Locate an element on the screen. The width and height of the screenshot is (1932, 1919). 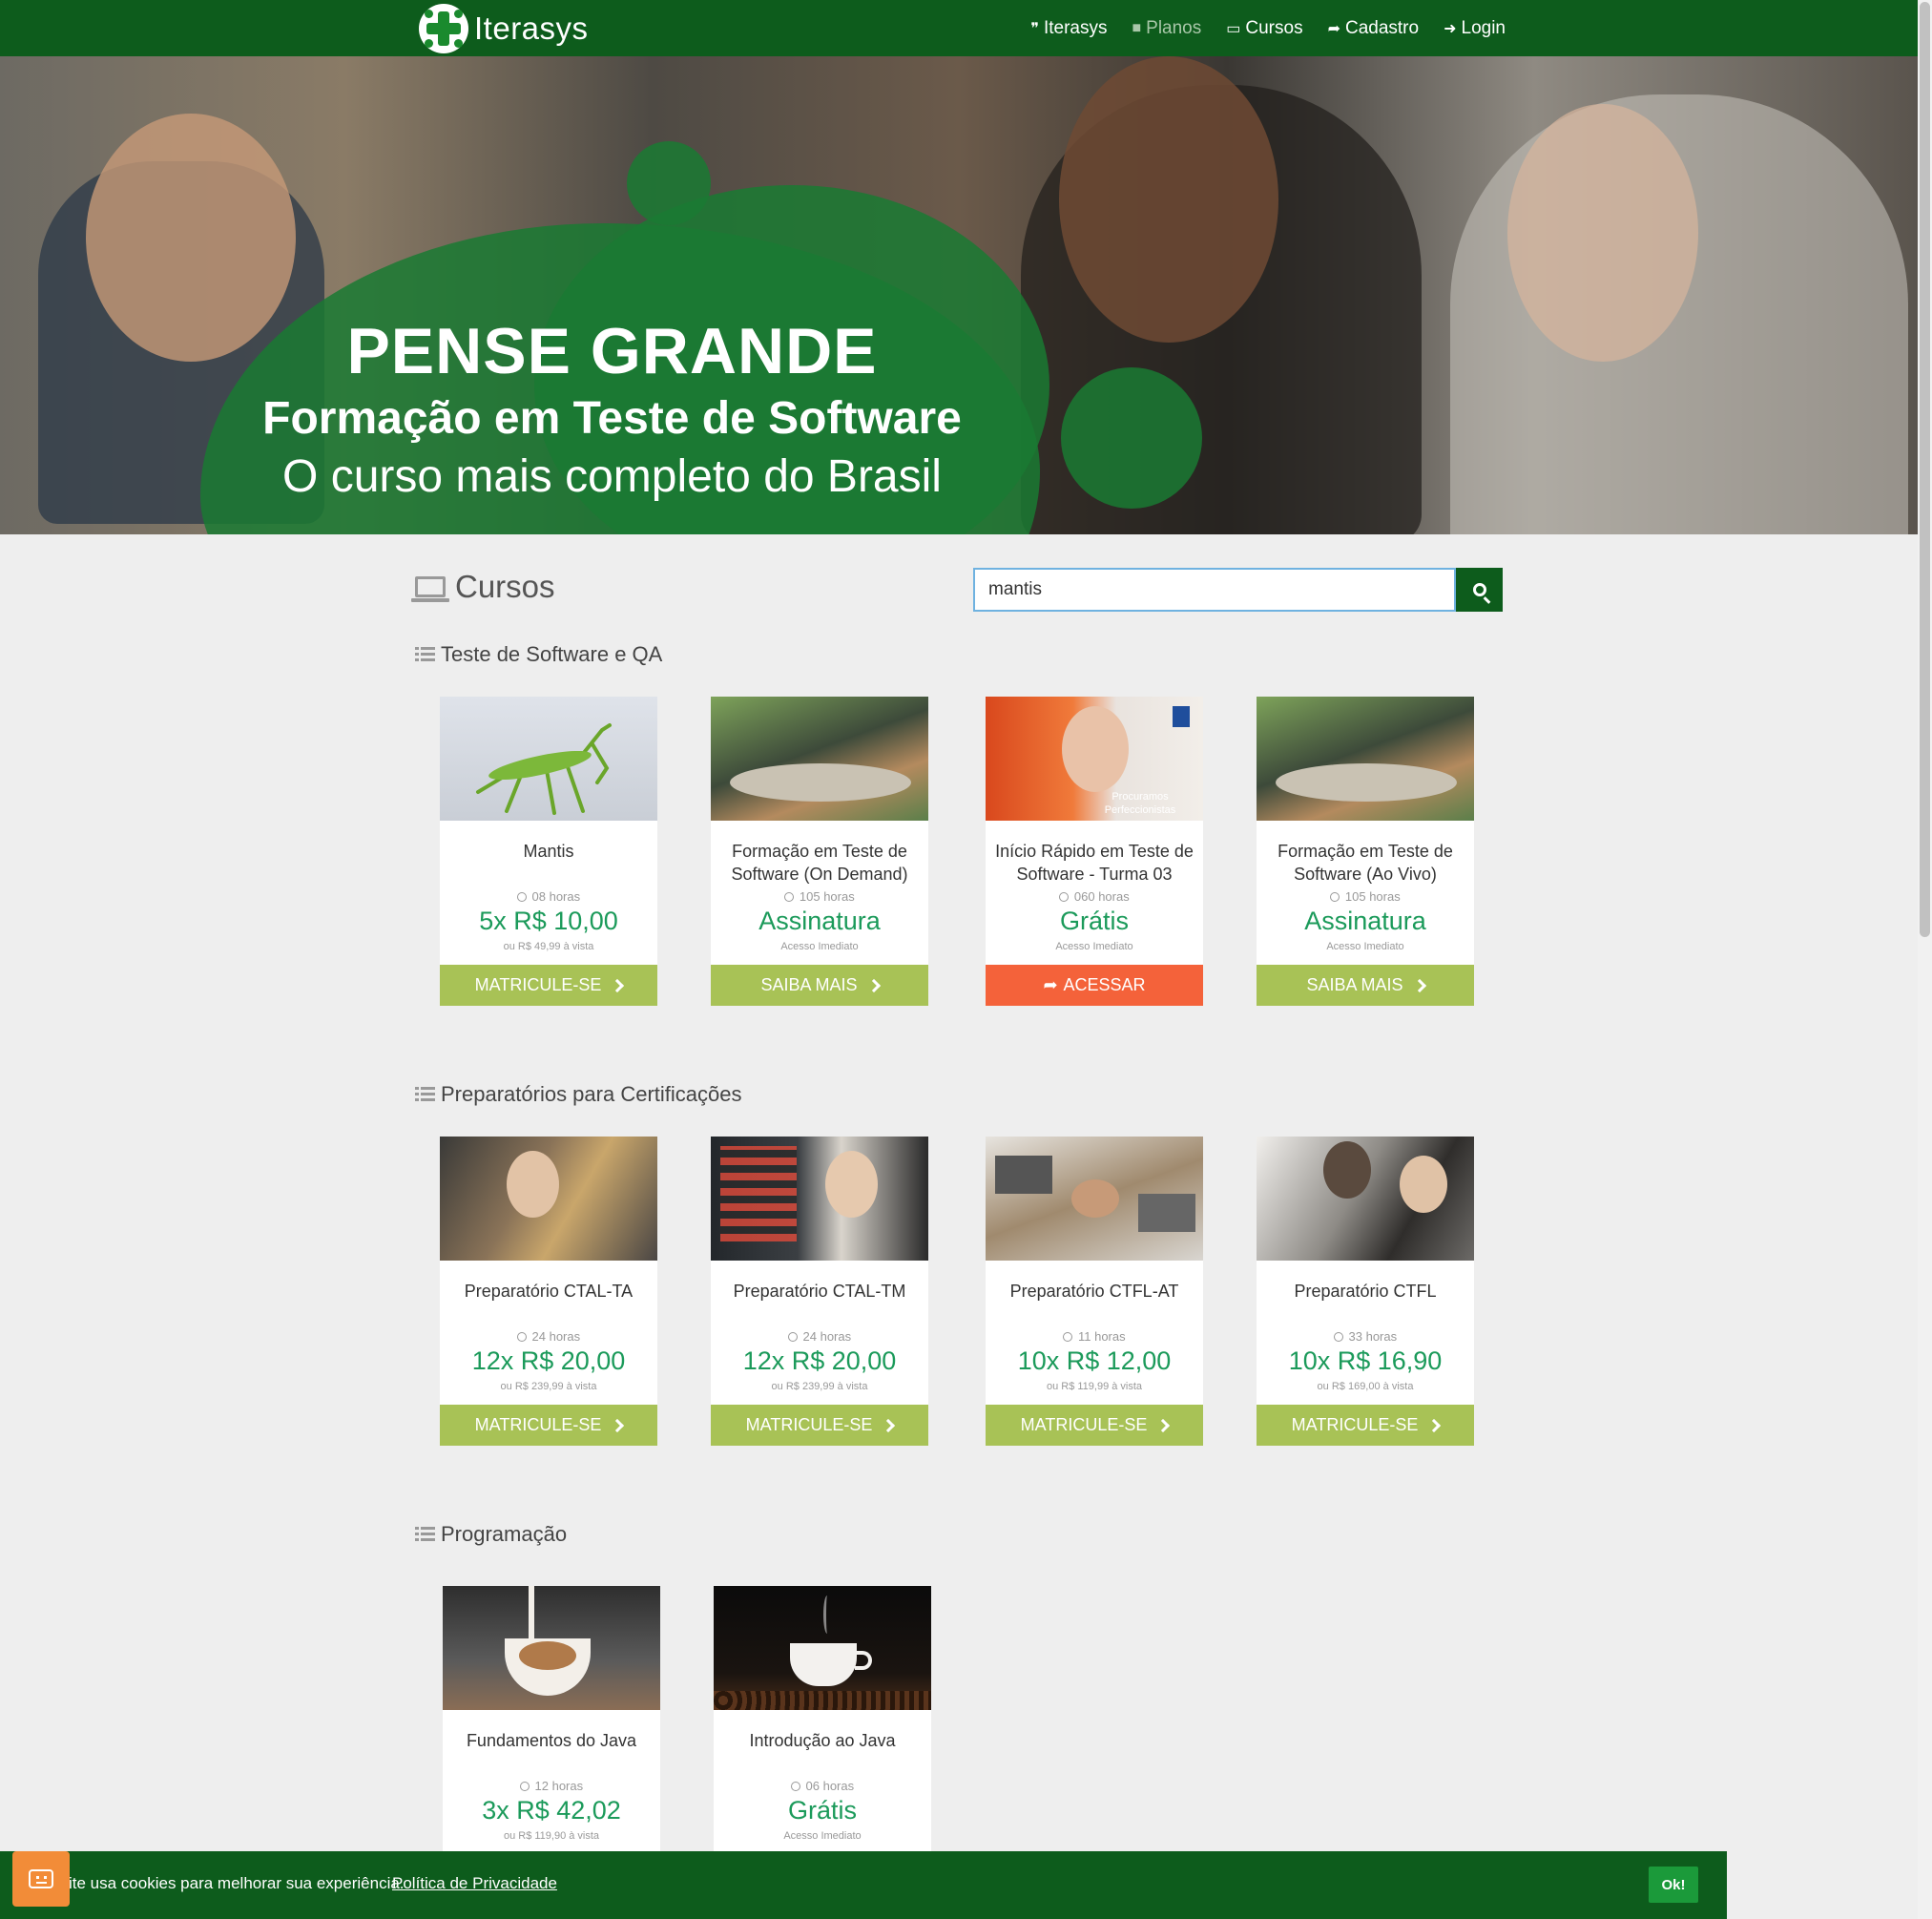
hero-tagline: O curso mais completo do Brasil is located at coordinates (612, 477).